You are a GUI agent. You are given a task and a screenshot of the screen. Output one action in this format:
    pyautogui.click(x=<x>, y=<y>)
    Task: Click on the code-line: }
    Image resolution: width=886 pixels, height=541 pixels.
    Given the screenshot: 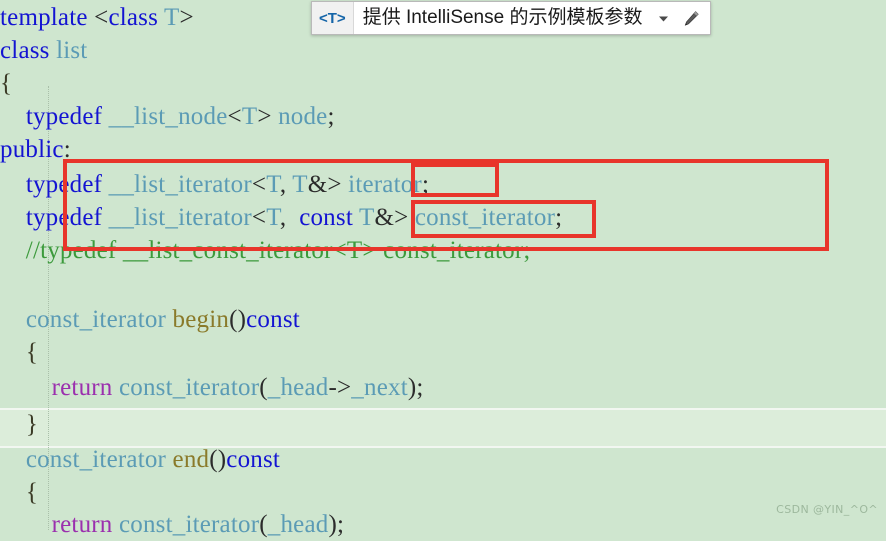 What is the action you would take?
    pyautogui.click(x=443, y=424)
    